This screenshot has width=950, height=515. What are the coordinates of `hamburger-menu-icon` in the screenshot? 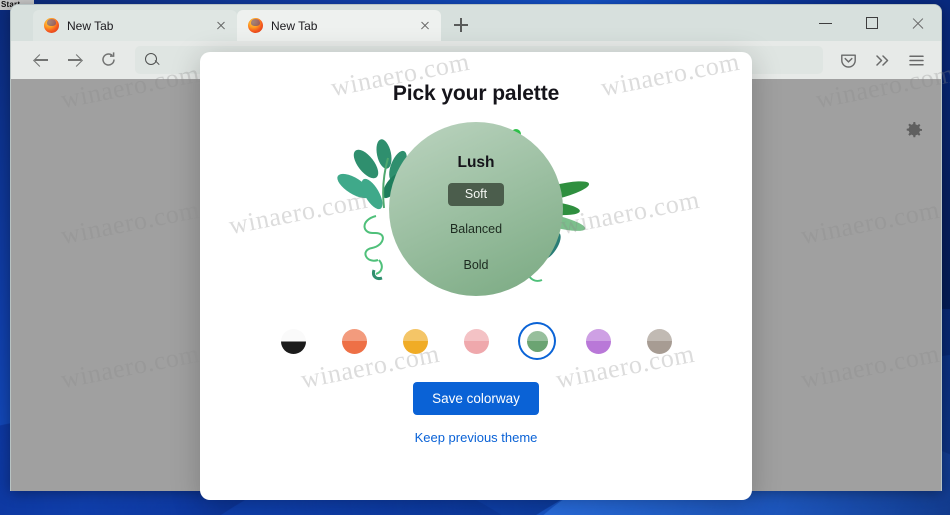 It's located at (917, 60).